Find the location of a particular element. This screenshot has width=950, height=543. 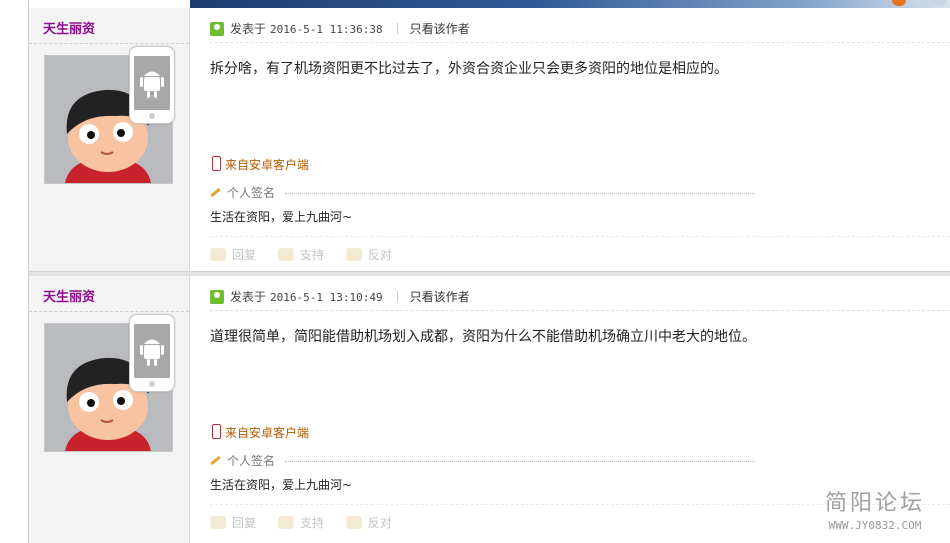

site-watermark: 简阳论坛 WWW.JY0832.COM is located at coordinates (875, 508).